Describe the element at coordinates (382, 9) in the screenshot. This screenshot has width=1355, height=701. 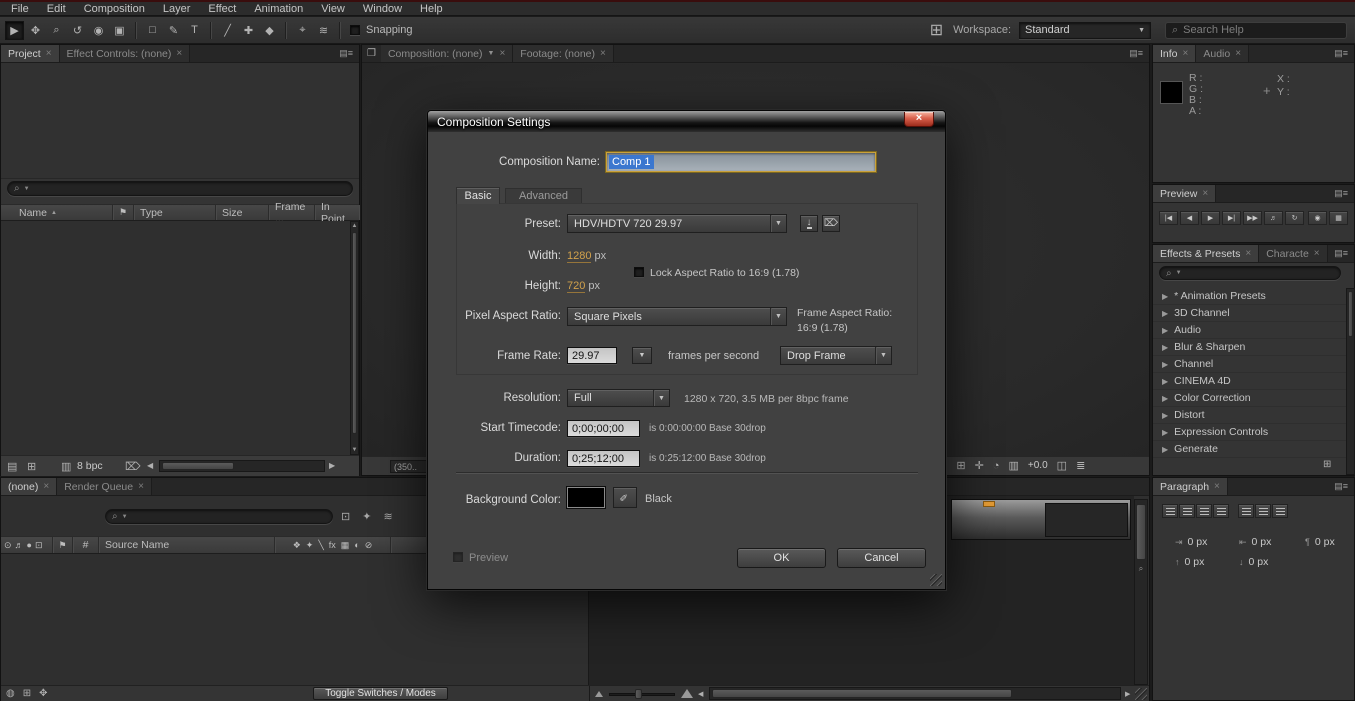
I see `menu-window: Window` at that location.